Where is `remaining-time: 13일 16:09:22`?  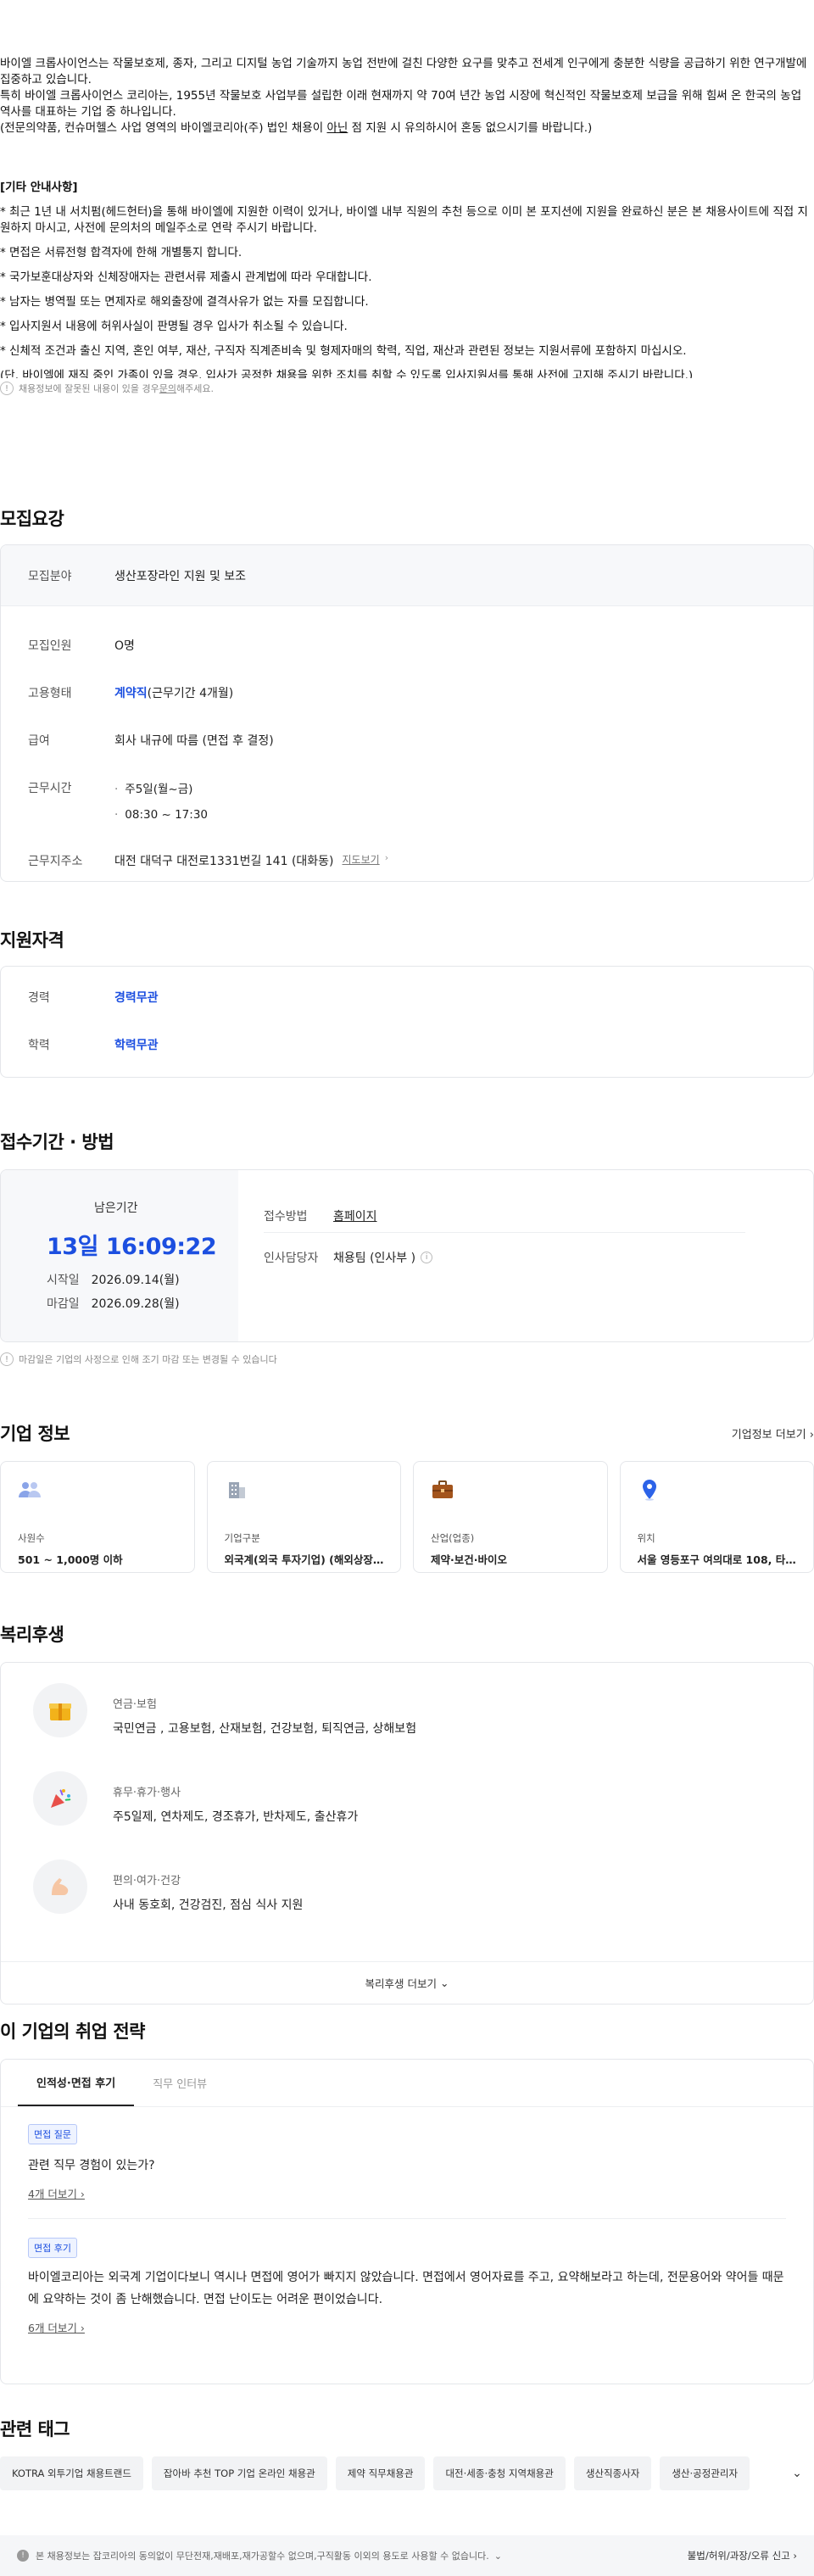 remaining-time: 13일 16:09:22 is located at coordinates (132, 1247).